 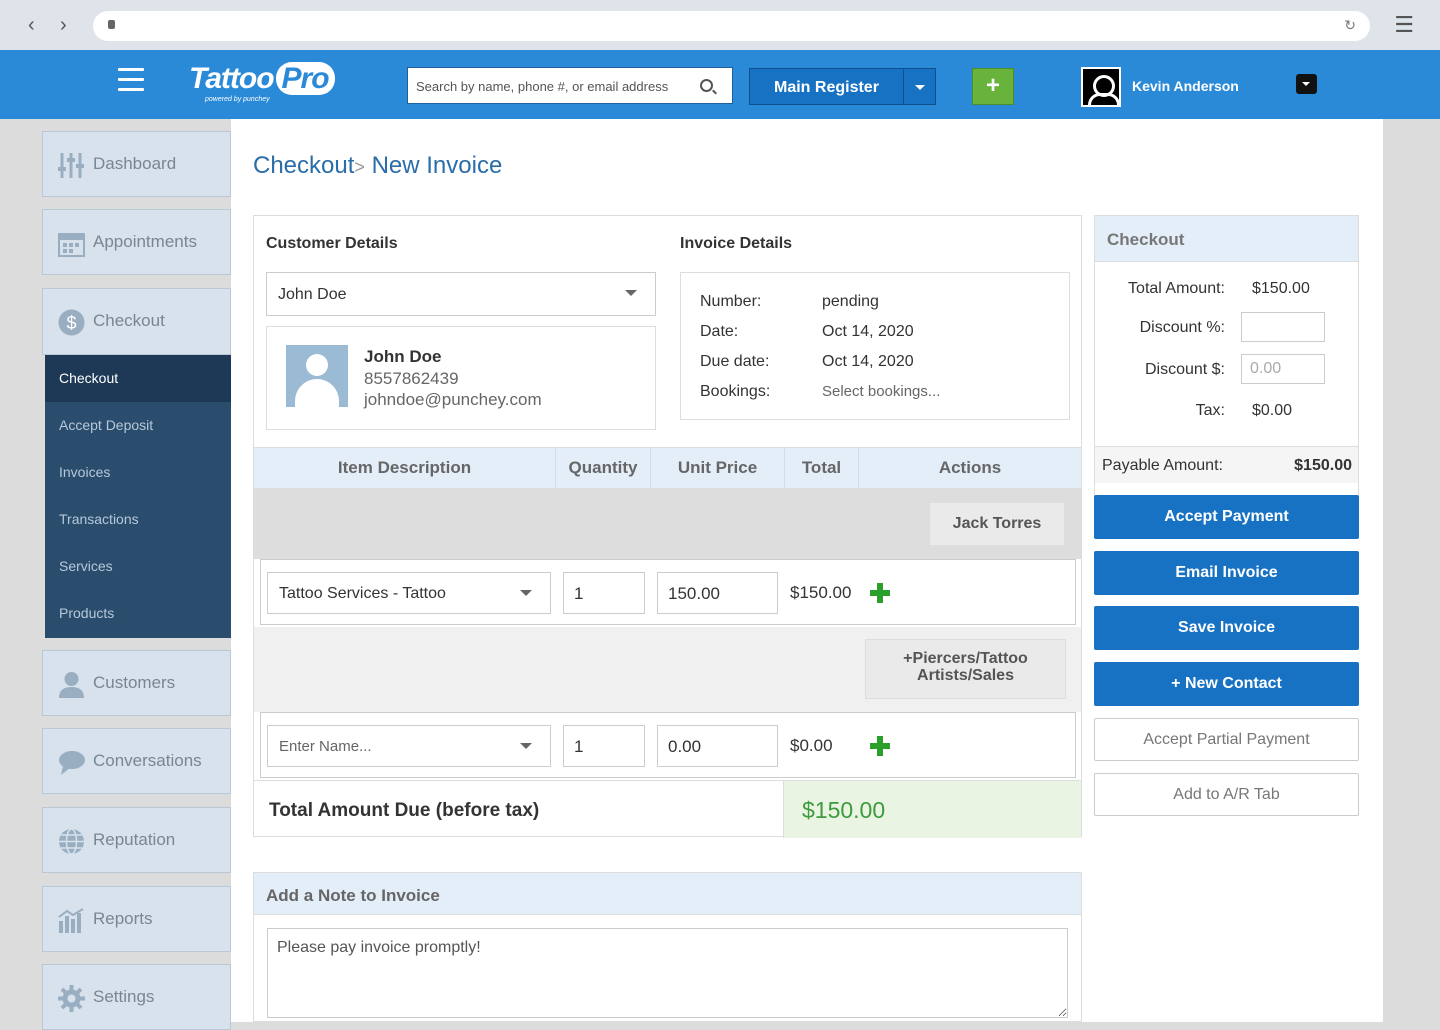 What do you see at coordinates (317, 376) in the screenshot?
I see `customer-avatar` at bounding box center [317, 376].